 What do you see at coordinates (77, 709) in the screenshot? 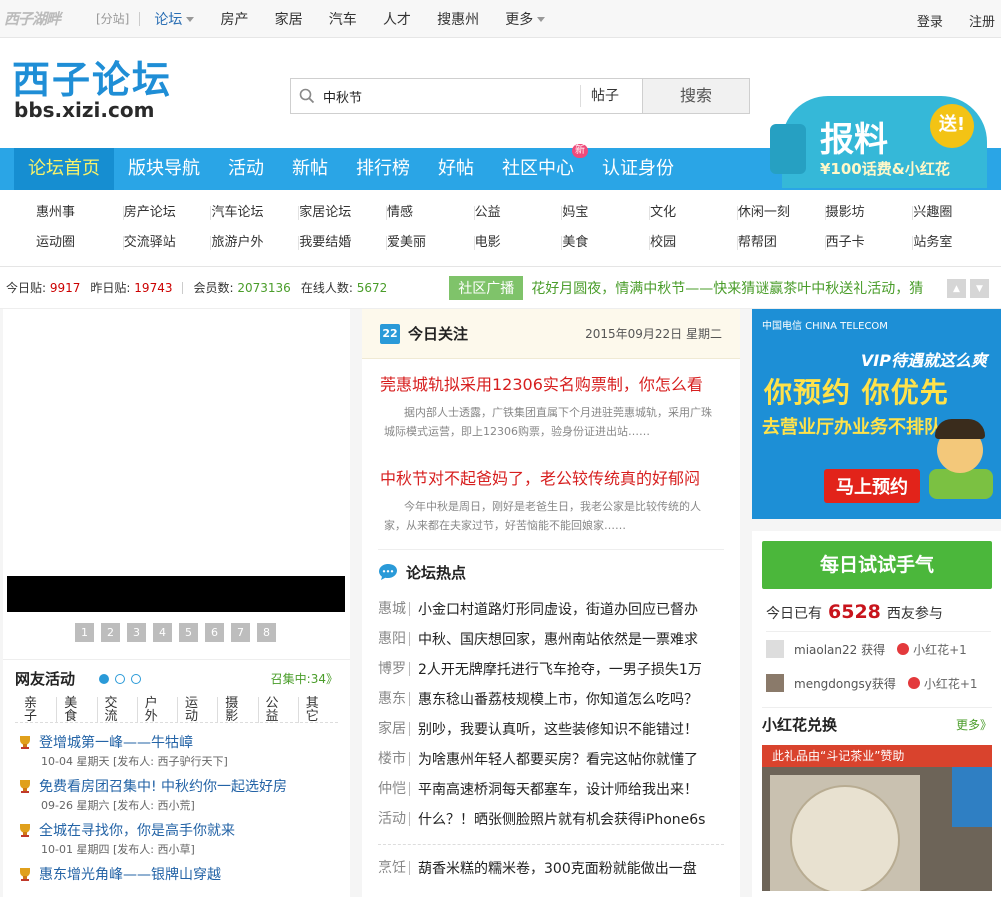
I see `activity-tag: 美食` at bounding box center [77, 709].